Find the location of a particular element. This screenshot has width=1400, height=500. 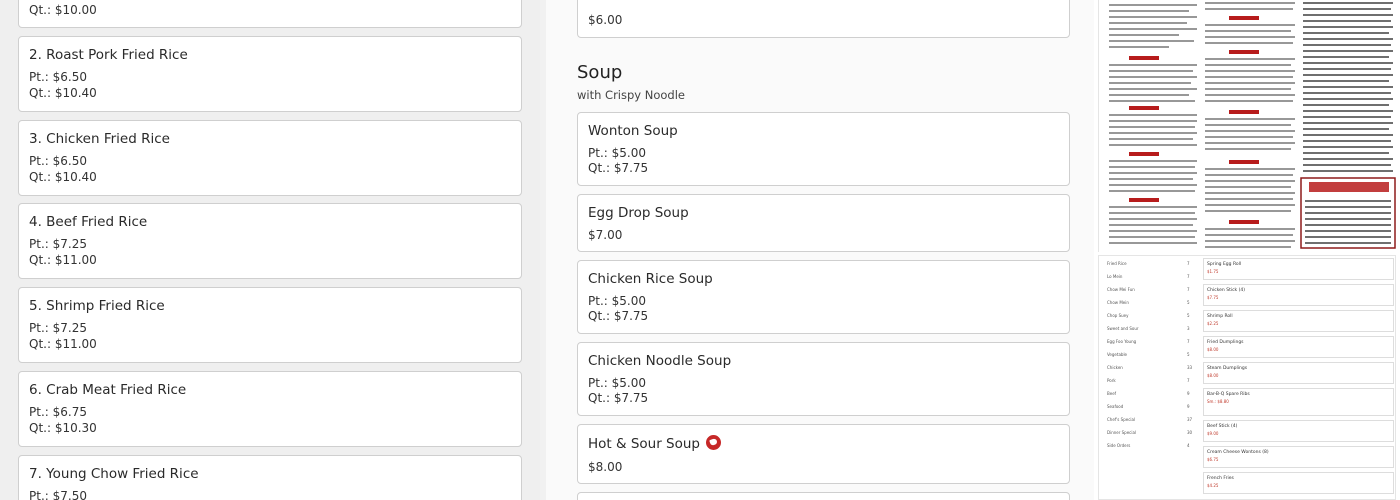

mini-item-price: $4.25 is located at coordinates (1213, 485).